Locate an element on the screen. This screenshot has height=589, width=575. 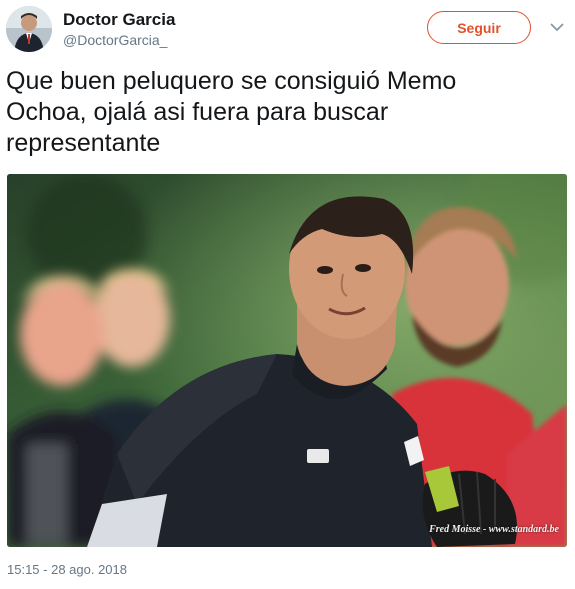
chevron-down-icon is located at coordinates (557, 27).